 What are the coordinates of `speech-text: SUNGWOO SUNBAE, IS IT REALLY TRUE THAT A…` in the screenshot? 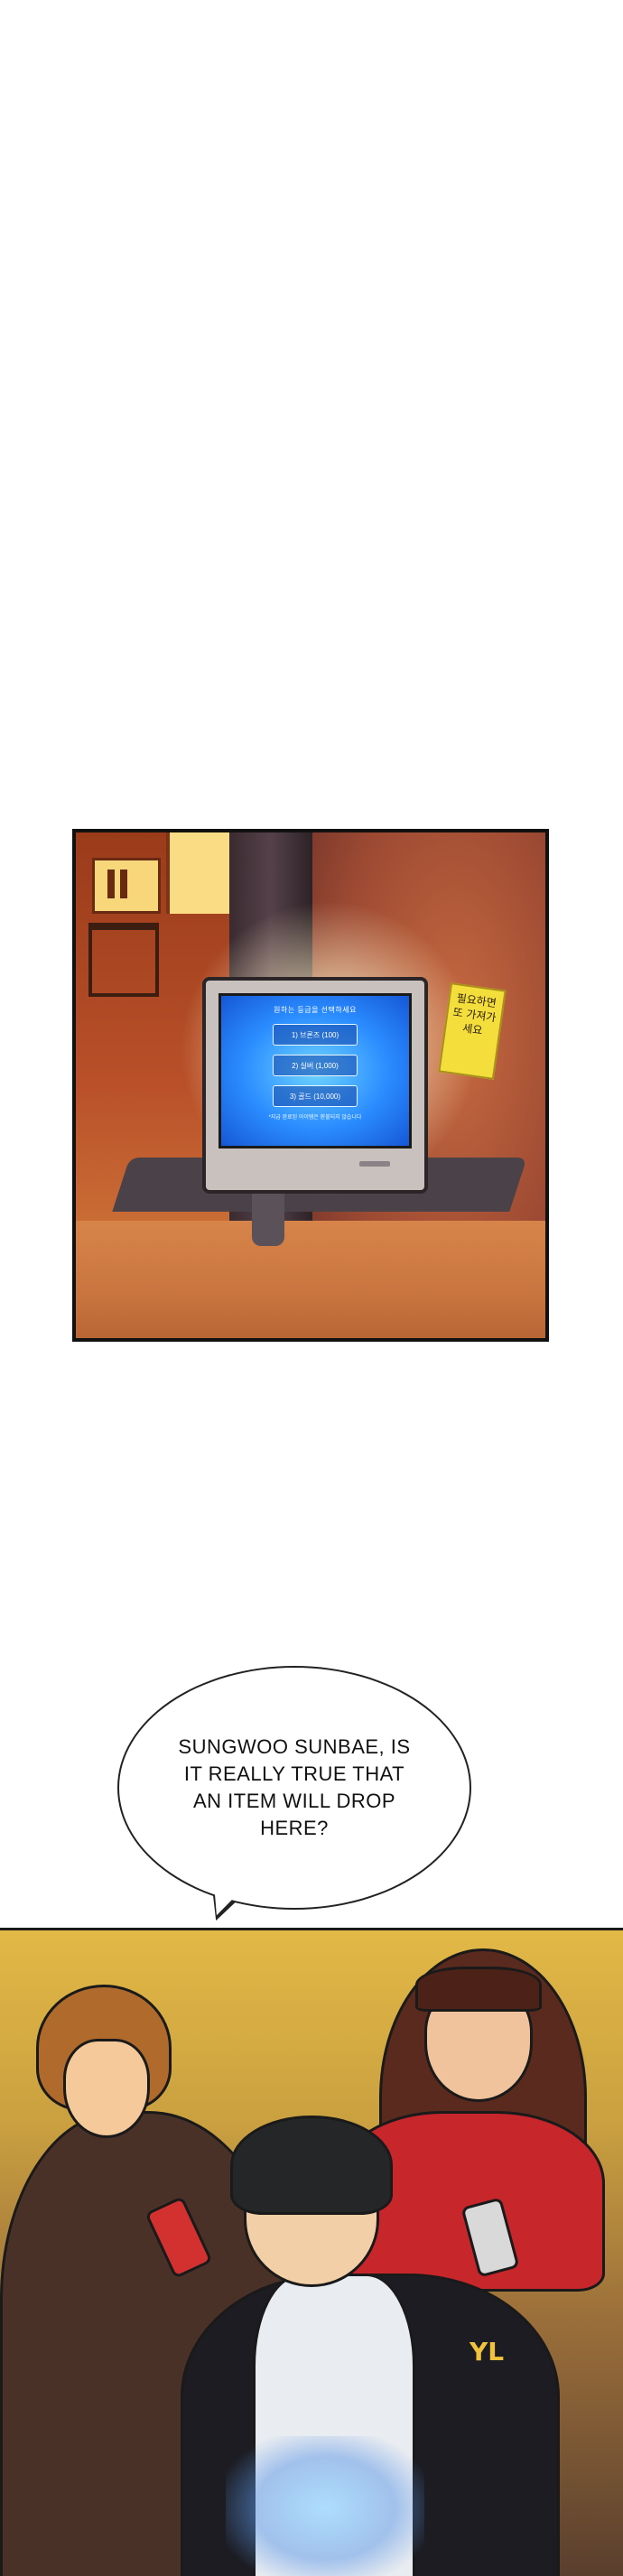 It's located at (294, 1787).